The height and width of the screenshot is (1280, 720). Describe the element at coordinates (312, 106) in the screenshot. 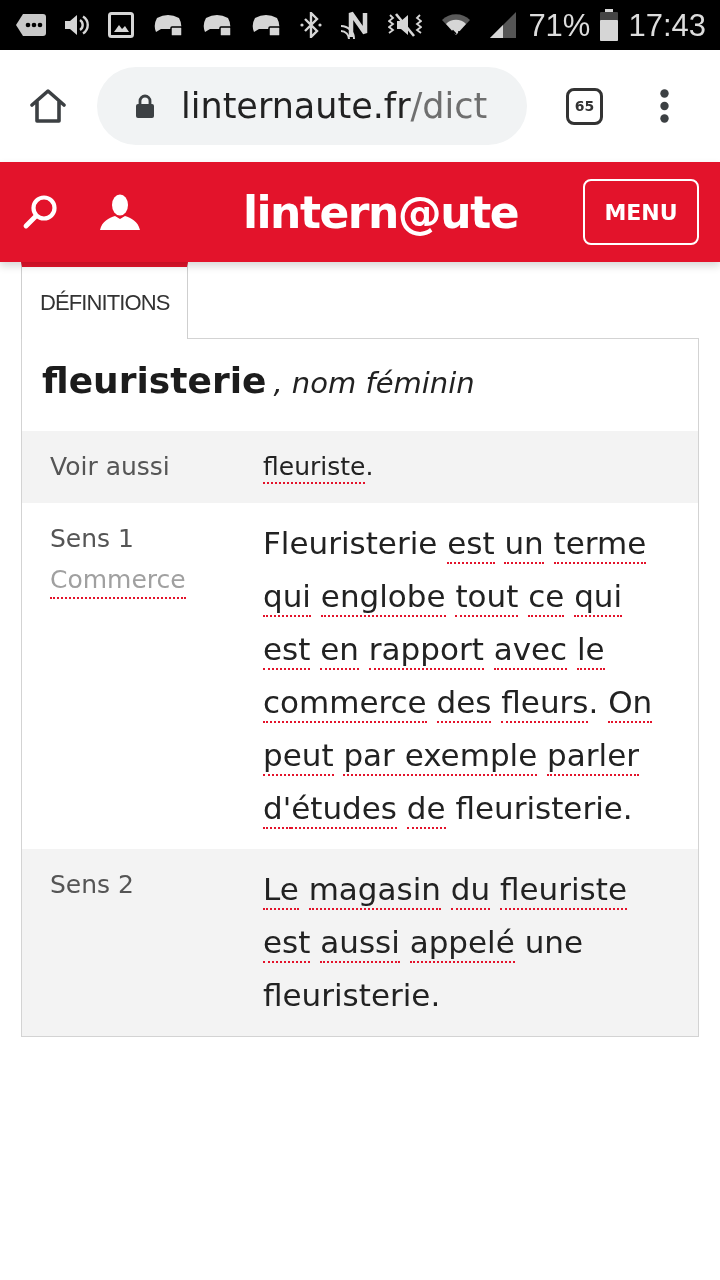

I see `address-bar: linternaute.fr/dict` at that location.